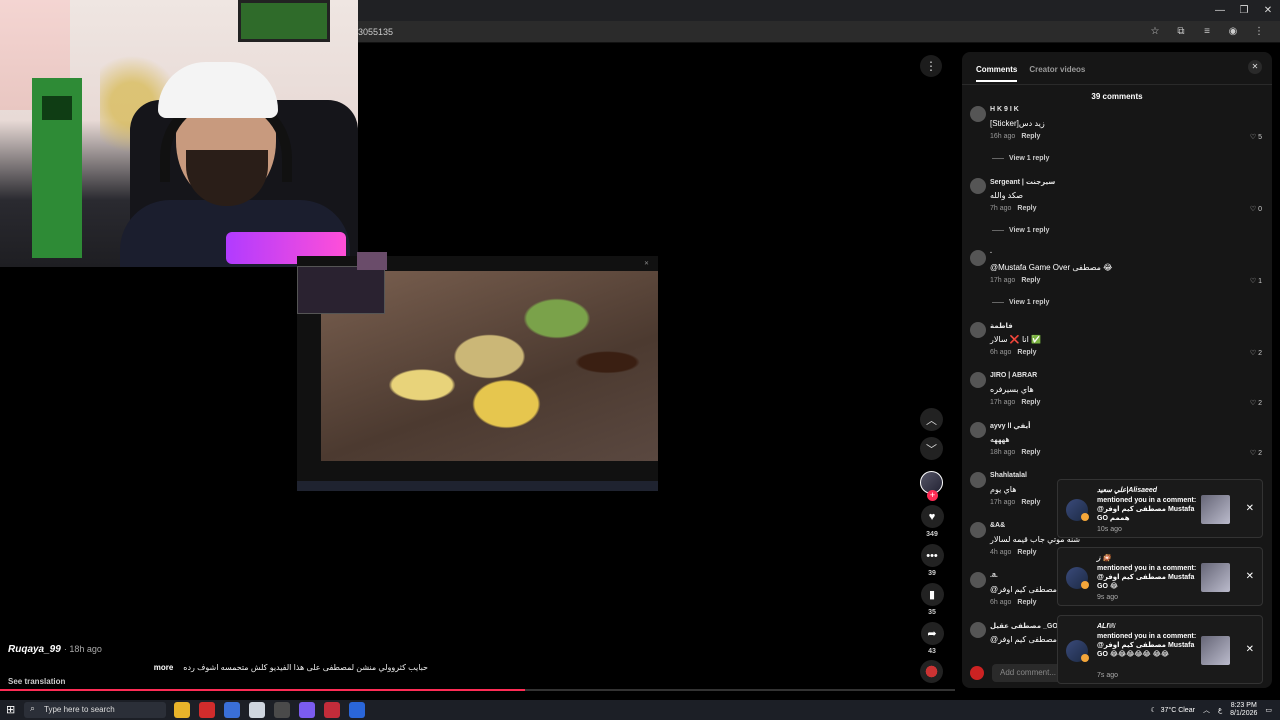 The image size is (1280, 720). What do you see at coordinates (991, 253) in the screenshot?
I see `comment-author: ·` at bounding box center [991, 253].